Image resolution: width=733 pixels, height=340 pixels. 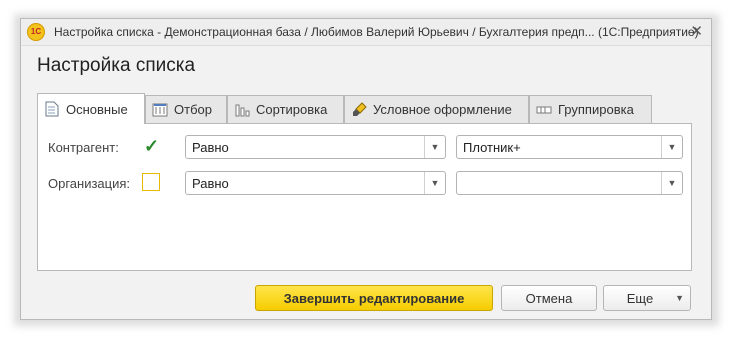 I want to click on more-button: Еще ▼, so click(x=647, y=298).